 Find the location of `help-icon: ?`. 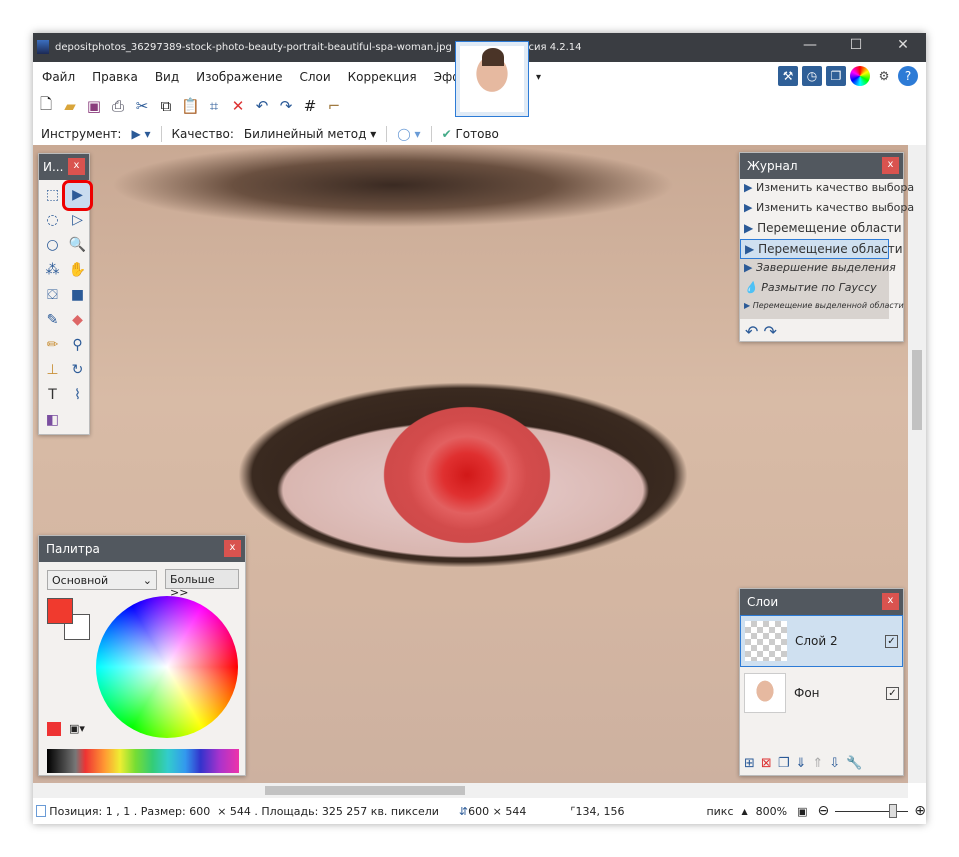

help-icon: ? is located at coordinates (908, 76).